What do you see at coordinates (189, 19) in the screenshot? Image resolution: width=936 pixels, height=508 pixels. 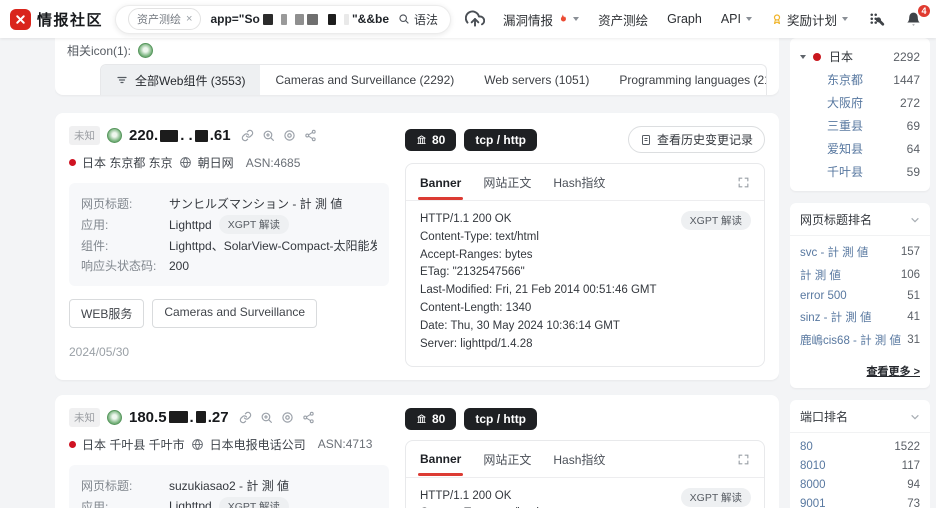 I see `tag-close-icon: ×` at bounding box center [189, 19].